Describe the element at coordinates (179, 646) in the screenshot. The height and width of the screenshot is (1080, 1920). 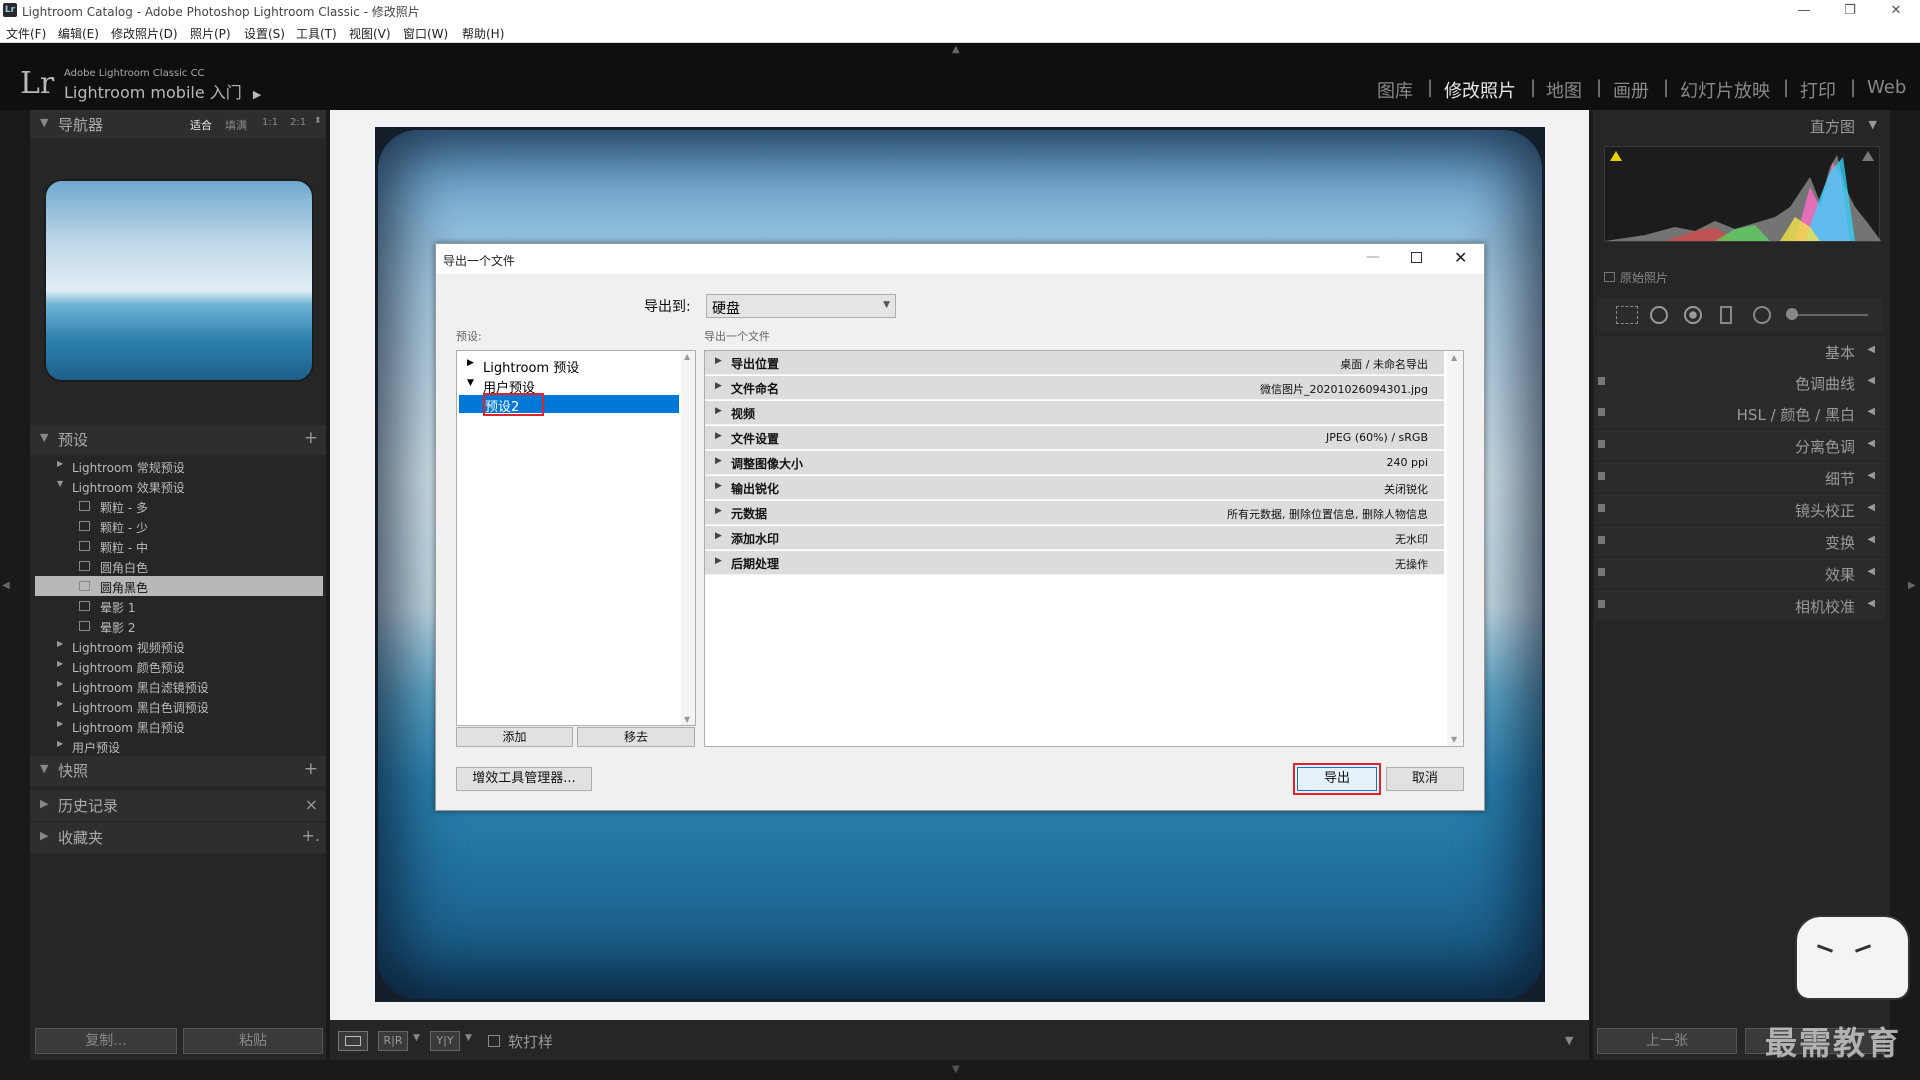
I see `preset-folder: ▶ Lightroom 视频预设` at that location.